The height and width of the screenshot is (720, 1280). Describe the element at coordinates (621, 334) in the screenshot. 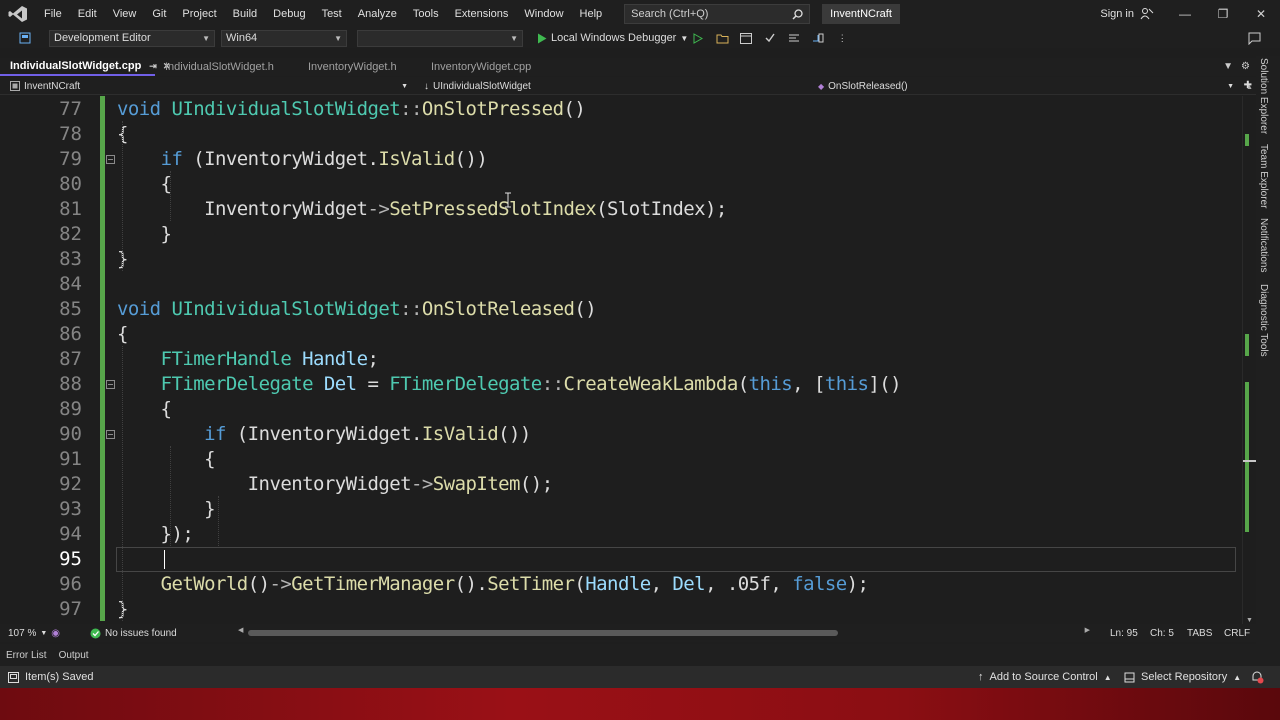

I see `code-line: 86 {` at that location.